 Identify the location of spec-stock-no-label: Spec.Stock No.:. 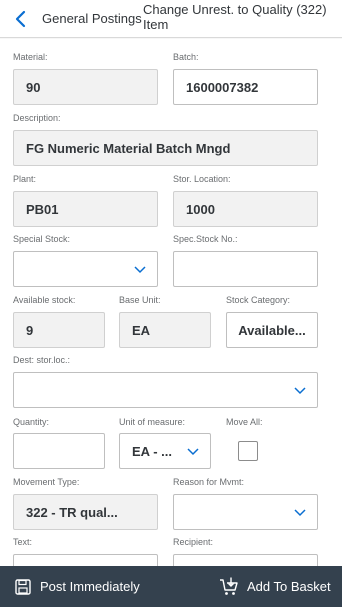
(205, 239).